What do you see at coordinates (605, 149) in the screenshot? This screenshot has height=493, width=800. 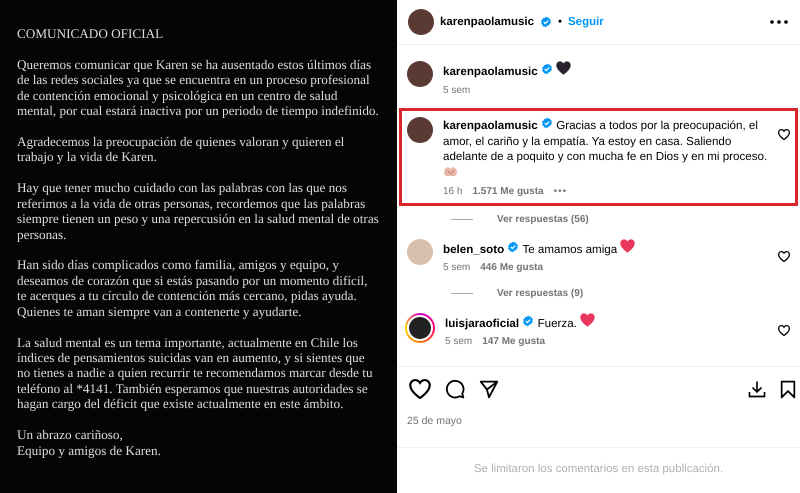 I see `comment-text: karenpaolamusic Gracias a todos por la preocupación, el amor, el cariño y la empatía. Ya estoy en casa. Saliendo adelante de a poquito y con mucha fe en Dios y en mi proceso.` at bounding box center [605, 149].